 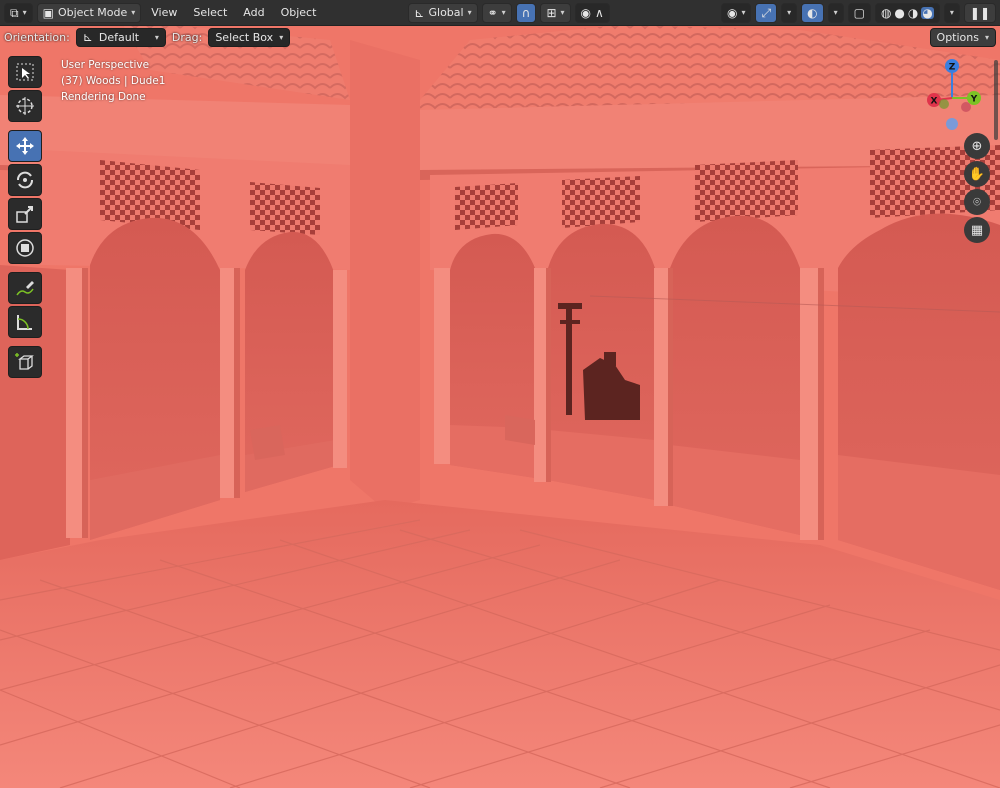 I want to click on axis-y-label: Y, so click(x=974, y=100).